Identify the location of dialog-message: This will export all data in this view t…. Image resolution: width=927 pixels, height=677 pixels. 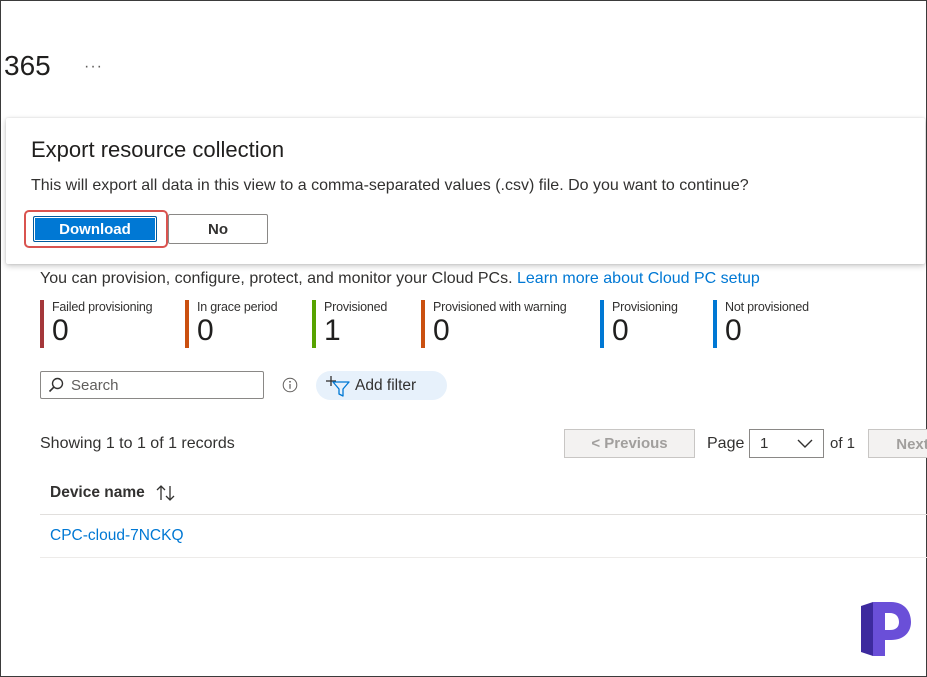
(390, 185).